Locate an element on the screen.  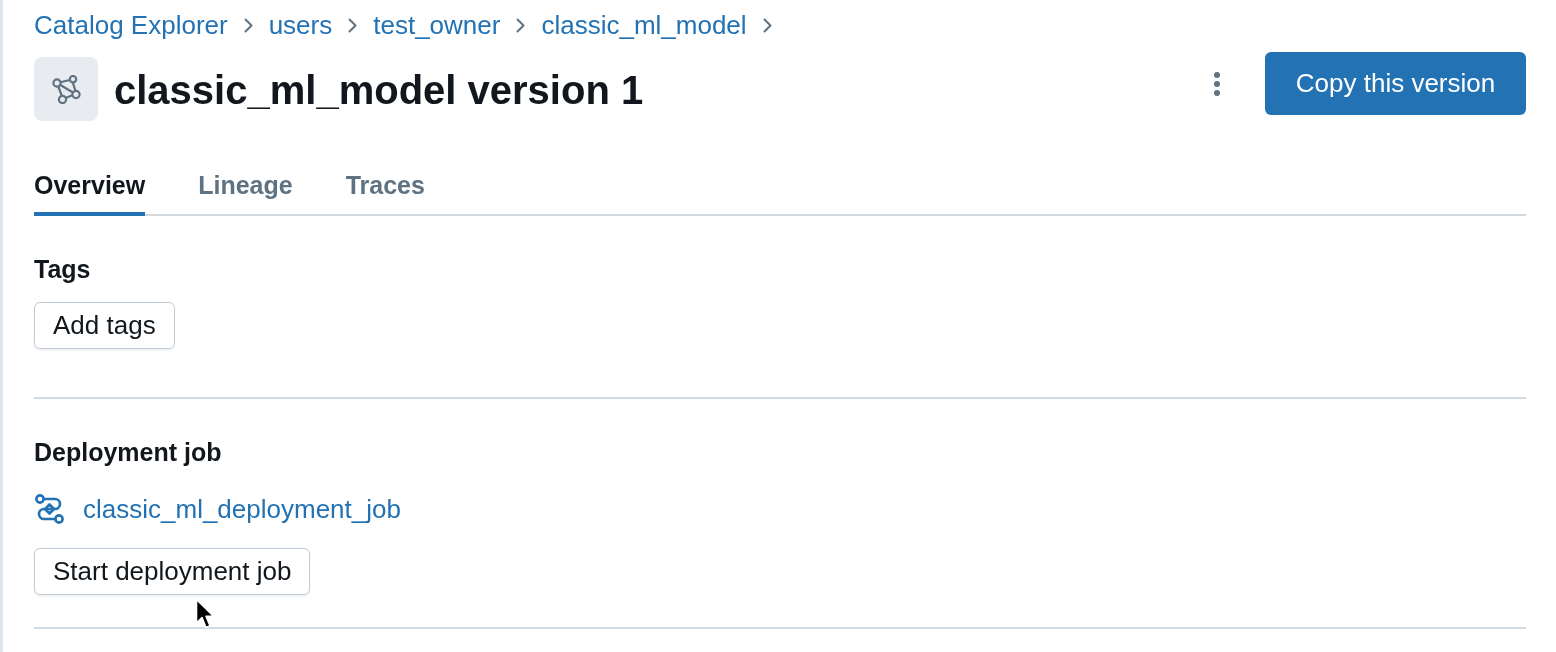
section-heading: Deployment job is located at coordinates (128, 452).